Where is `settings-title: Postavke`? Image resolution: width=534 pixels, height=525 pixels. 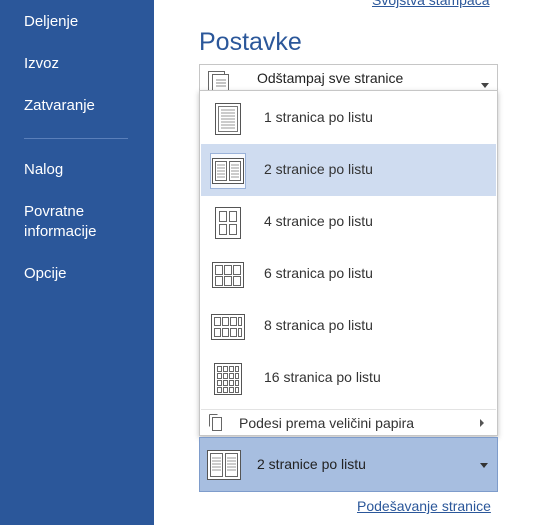
settings-title: Postavke is located at coordinates (250, 42).